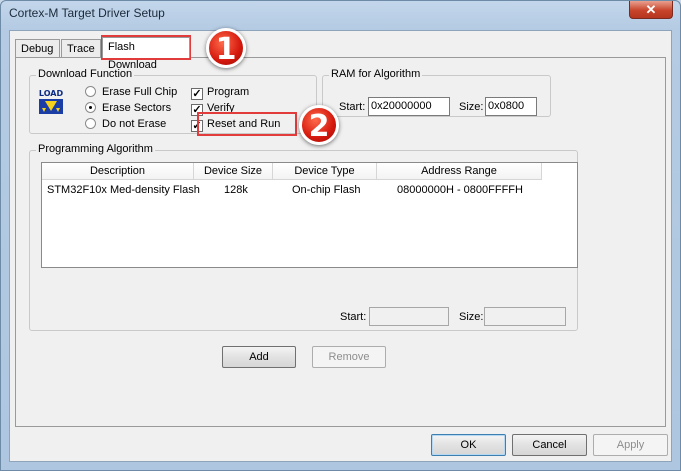 The image size is (681, 471). What do you see at coordinates (244, 124) in the screenshot?
I see `checkbox-reset-and-run-label: Reset and Run` at bounding box center [244, 124].